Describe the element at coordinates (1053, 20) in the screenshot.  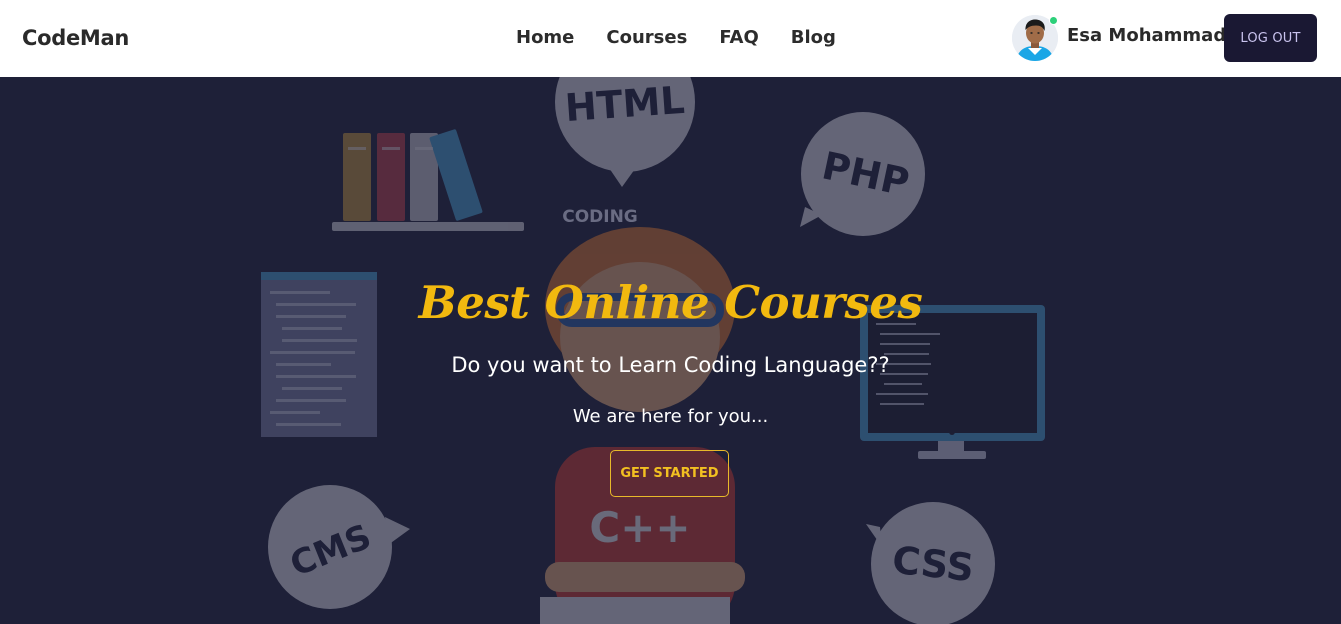
I see `online-status-dot` at that location.